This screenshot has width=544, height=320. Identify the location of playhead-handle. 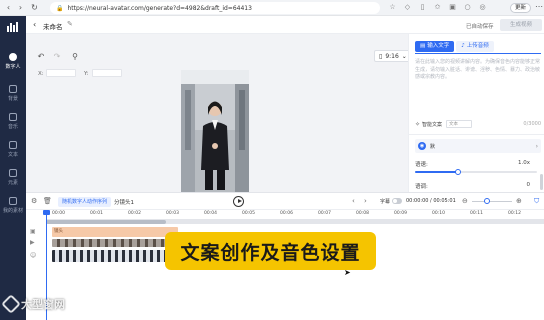
(46, 212).